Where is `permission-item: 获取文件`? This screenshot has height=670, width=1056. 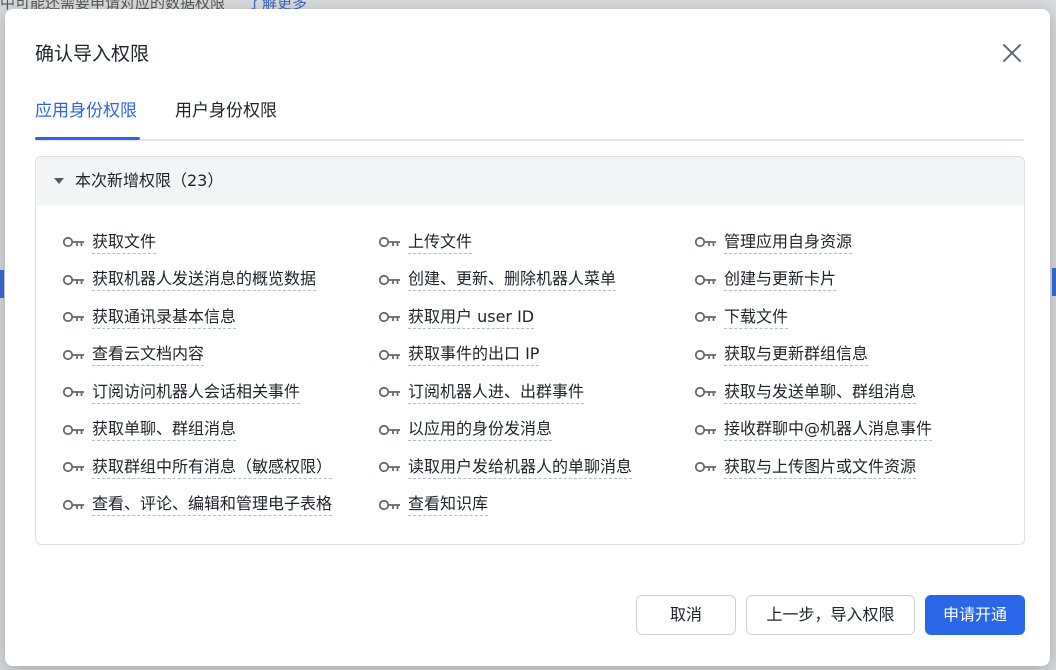 permission-item: 获取文件 is located at coordinates (109, 242).